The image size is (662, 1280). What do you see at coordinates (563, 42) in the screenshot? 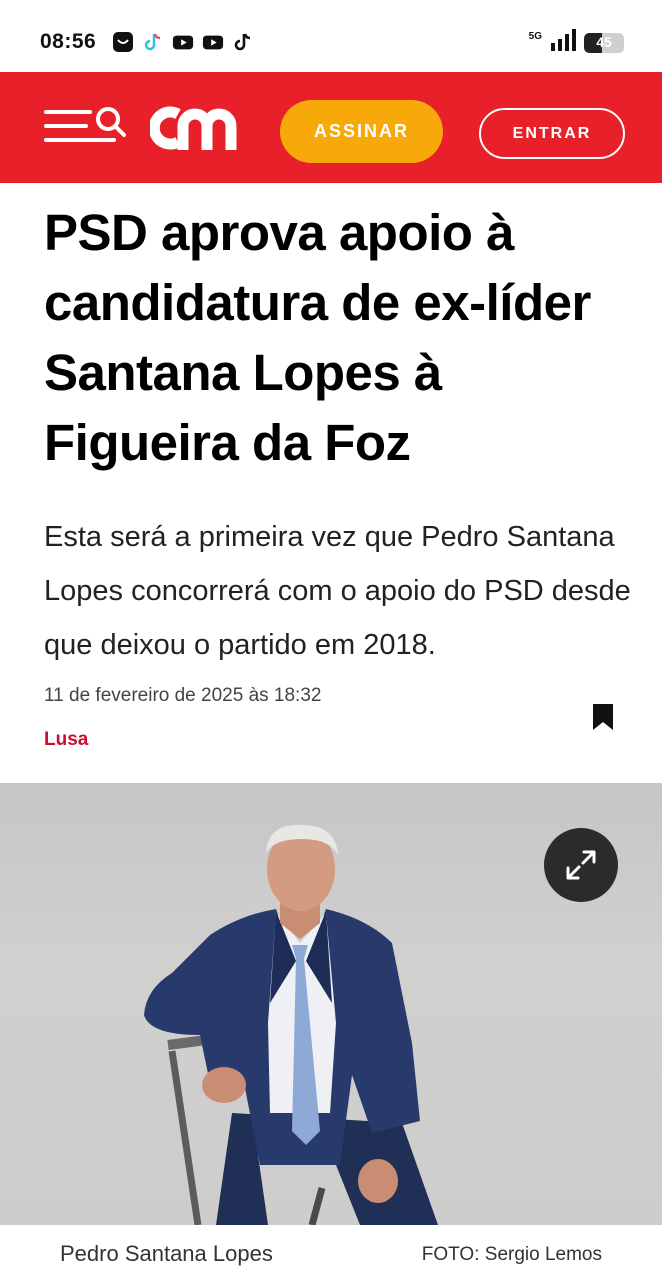
I see `signal-icon` at bounding box center [563, 42].